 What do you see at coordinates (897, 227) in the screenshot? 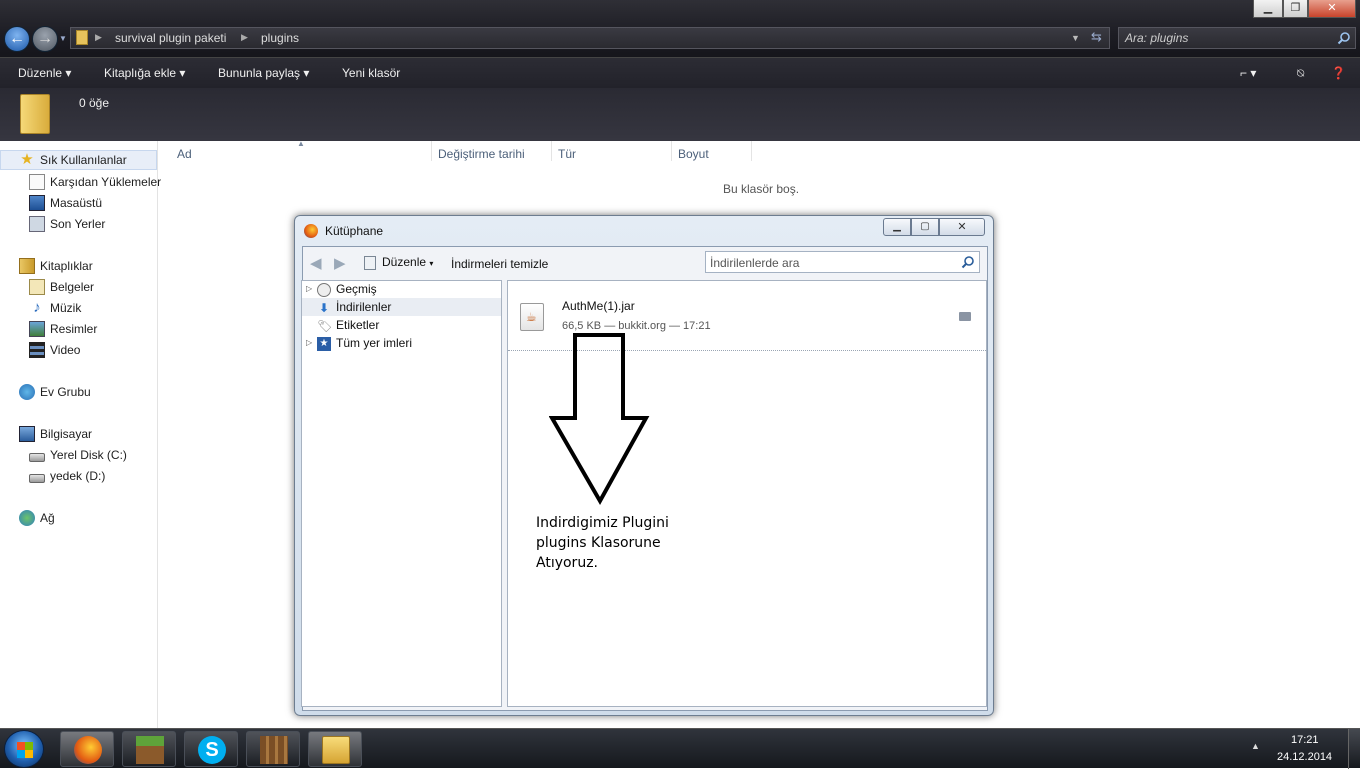
I see `library-minimize-button: ▁` at bounding box center [897, 227].